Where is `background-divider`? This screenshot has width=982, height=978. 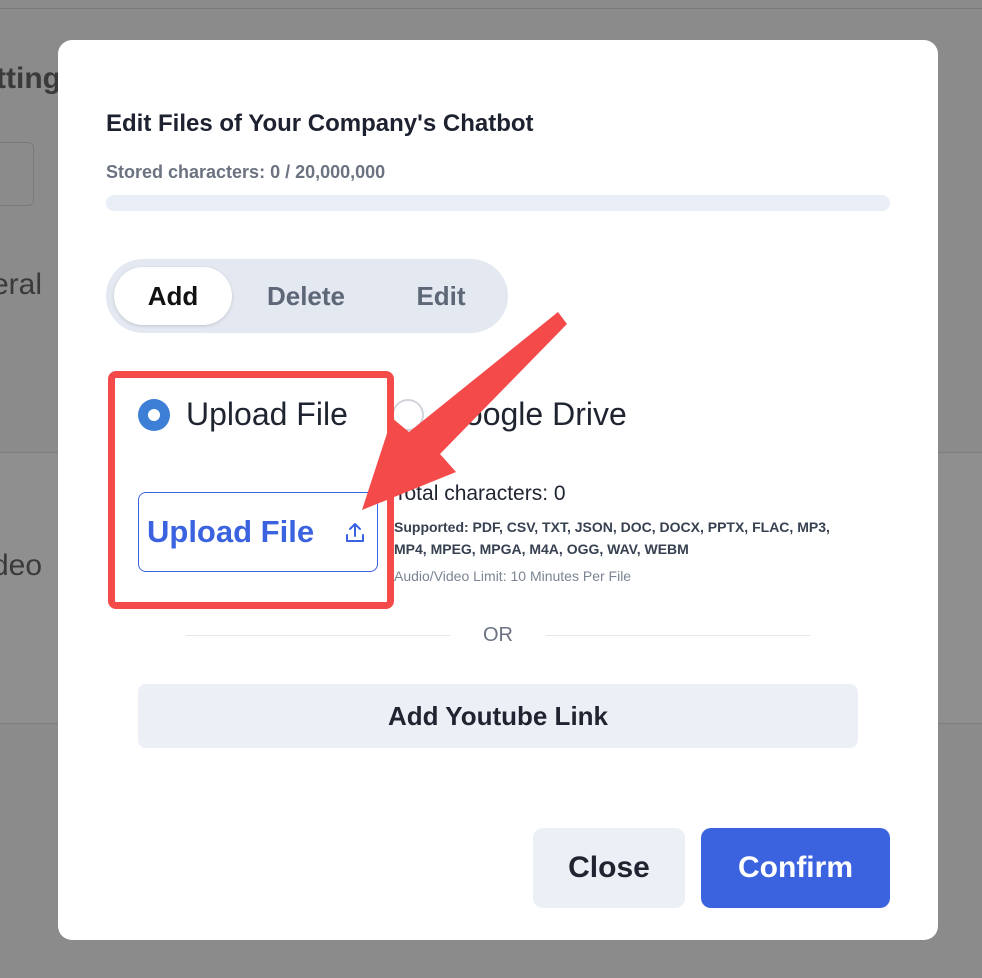 background-divider is located at coordinates (491, 8).